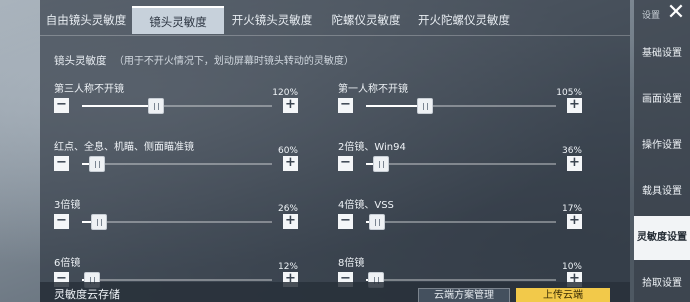 The image size is (690, 302). Describe the element at coordinates (335, 292) in the screenshot. I see `cloud-storage-bar: 灵敏度云存储 云端方案管理 上传云端` at that location.